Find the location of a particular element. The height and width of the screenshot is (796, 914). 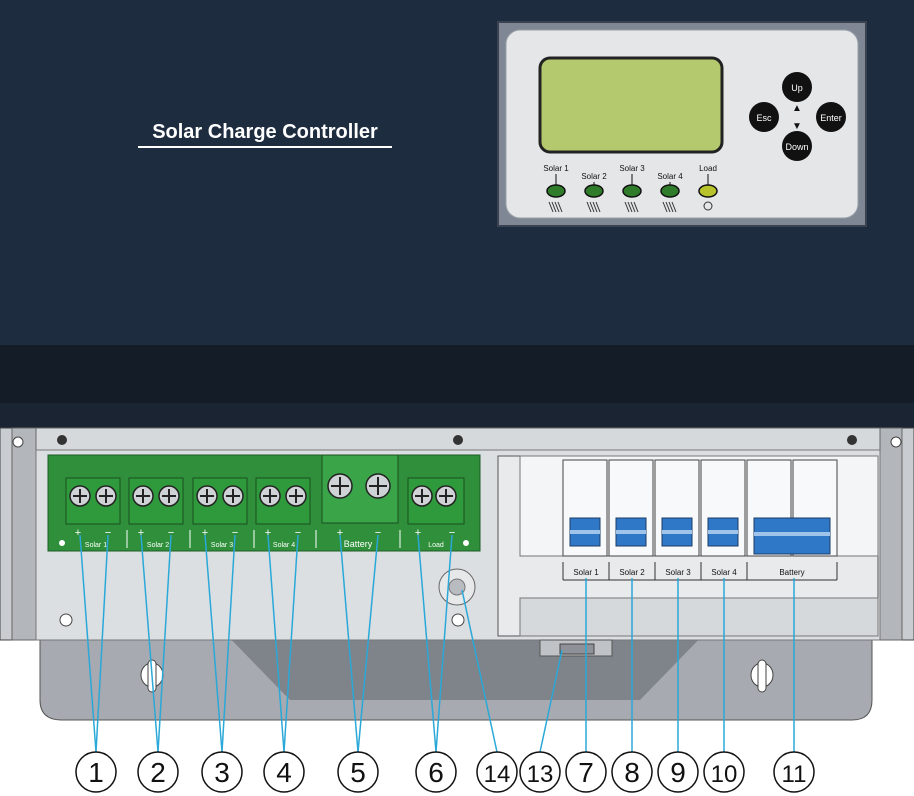

callout-5: 5 is located at coordinates (358, 772).